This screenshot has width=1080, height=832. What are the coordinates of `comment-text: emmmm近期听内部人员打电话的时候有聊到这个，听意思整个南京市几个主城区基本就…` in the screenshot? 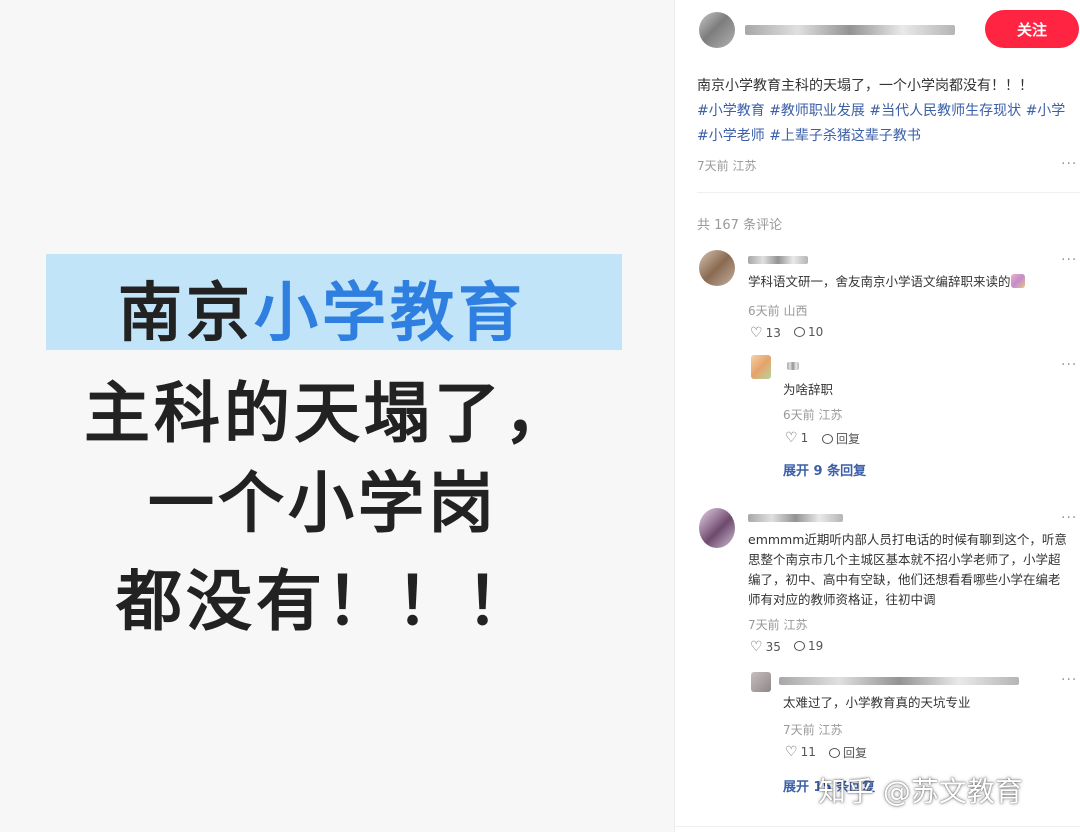 It's located at (907, 569).